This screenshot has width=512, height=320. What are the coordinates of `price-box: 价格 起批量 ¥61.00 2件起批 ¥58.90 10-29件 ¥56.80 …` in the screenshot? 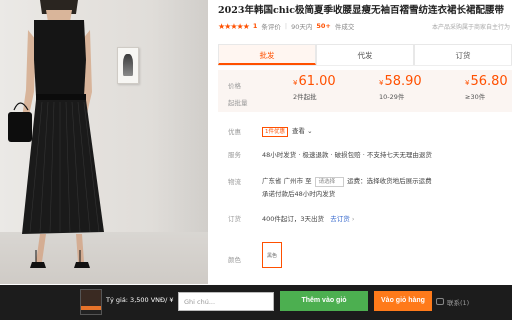 It's located at (365, 91).